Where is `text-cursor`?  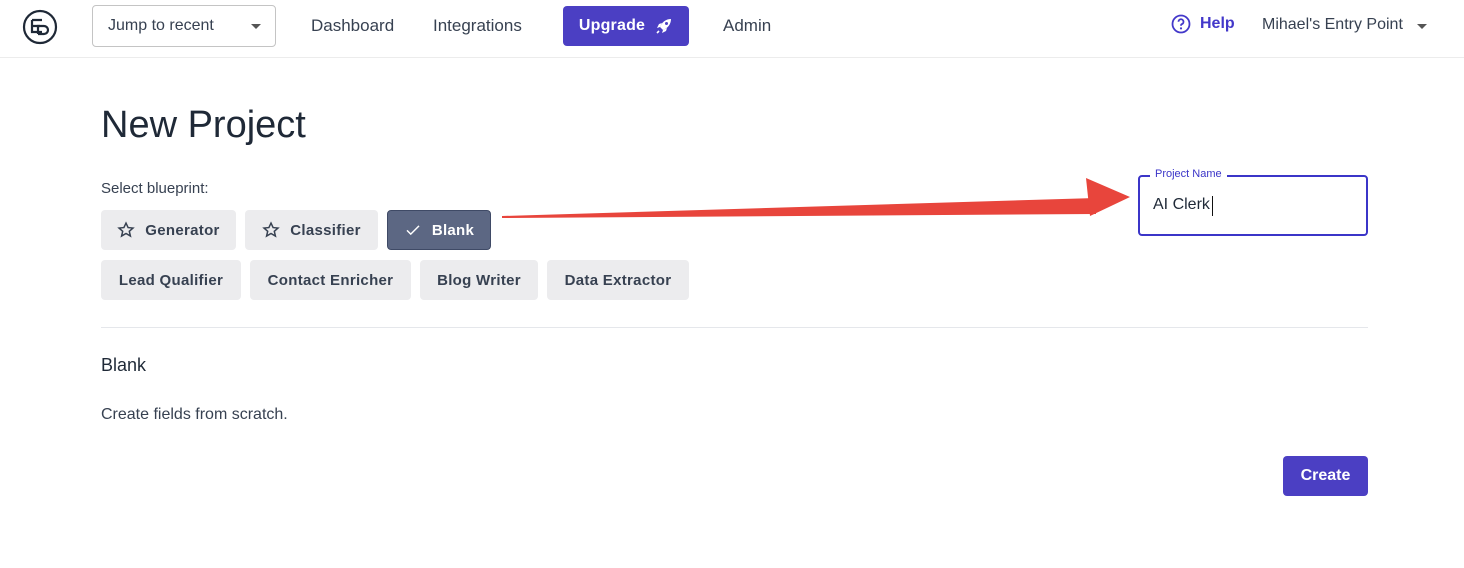
text-cursor is located at coordinates (1212, 206).